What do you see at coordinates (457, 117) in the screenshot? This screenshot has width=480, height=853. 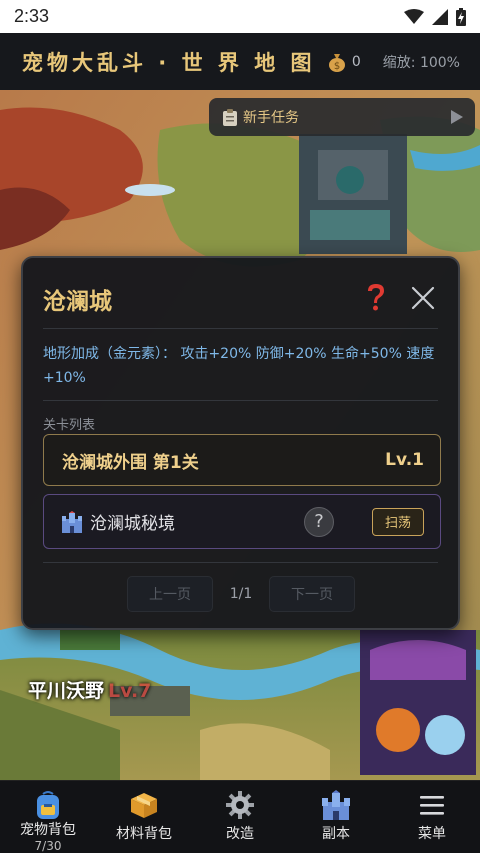 I see `play-triangle-icon` at bounding box center [457, 117].